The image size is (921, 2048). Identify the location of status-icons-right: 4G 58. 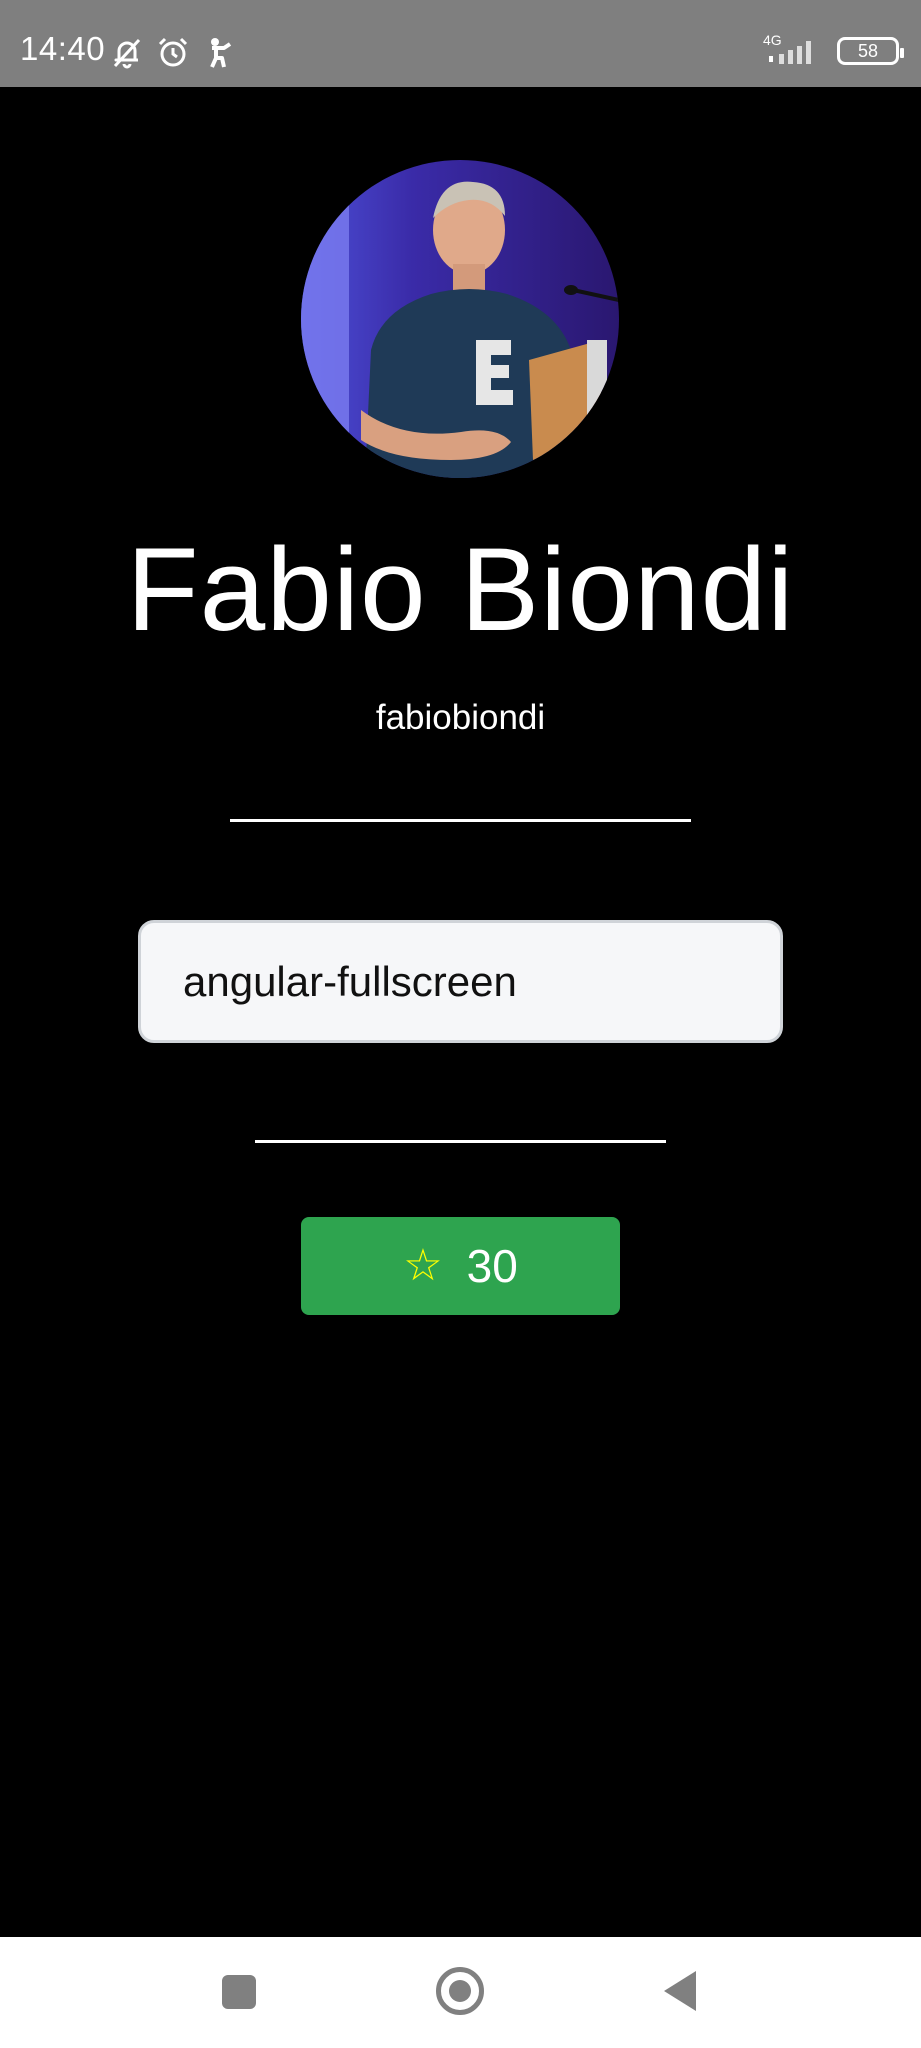
(833, 49).